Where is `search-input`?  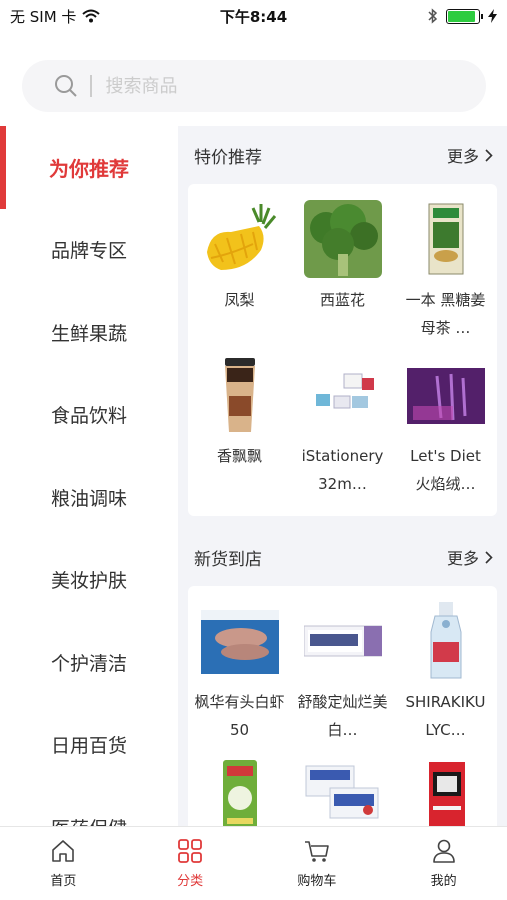
search-input is located at coordinates (255, 86).